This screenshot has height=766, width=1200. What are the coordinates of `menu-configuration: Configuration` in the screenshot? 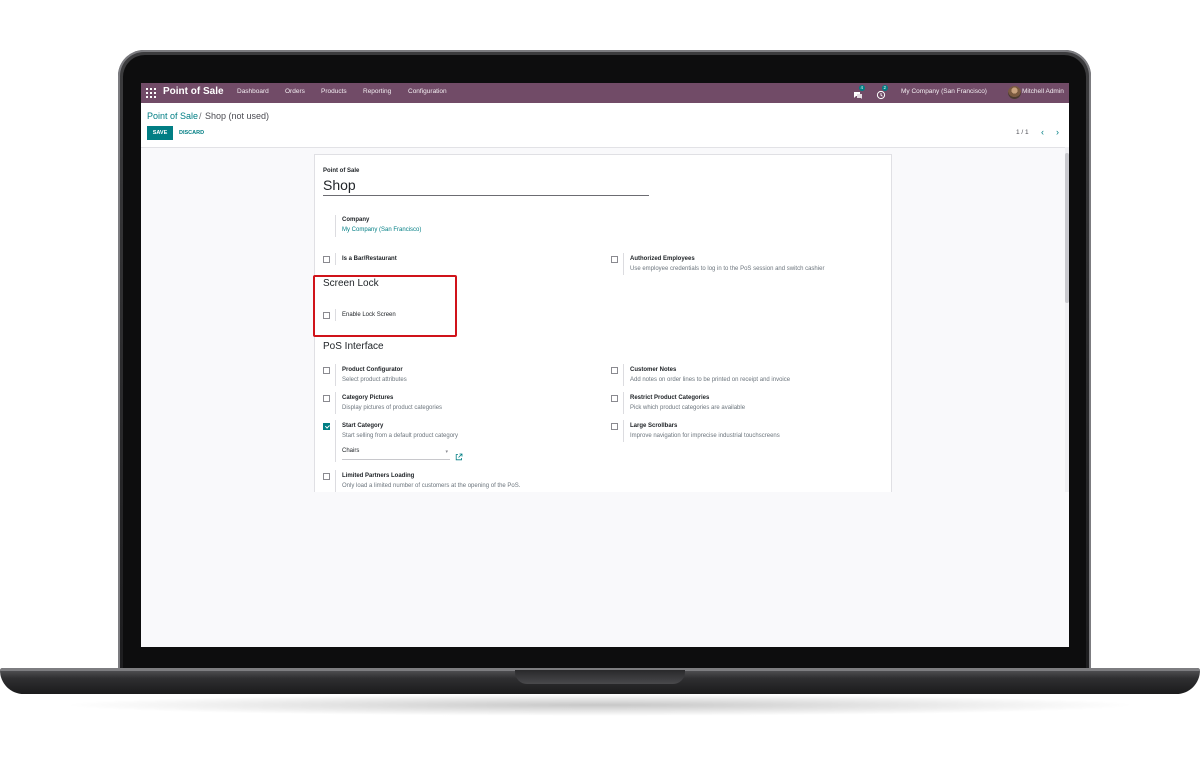 It's located at (427, 91).